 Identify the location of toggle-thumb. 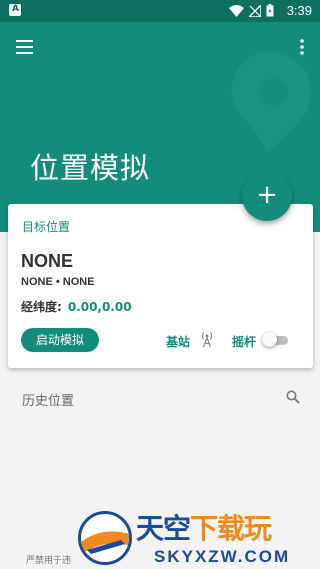
(269, 339).